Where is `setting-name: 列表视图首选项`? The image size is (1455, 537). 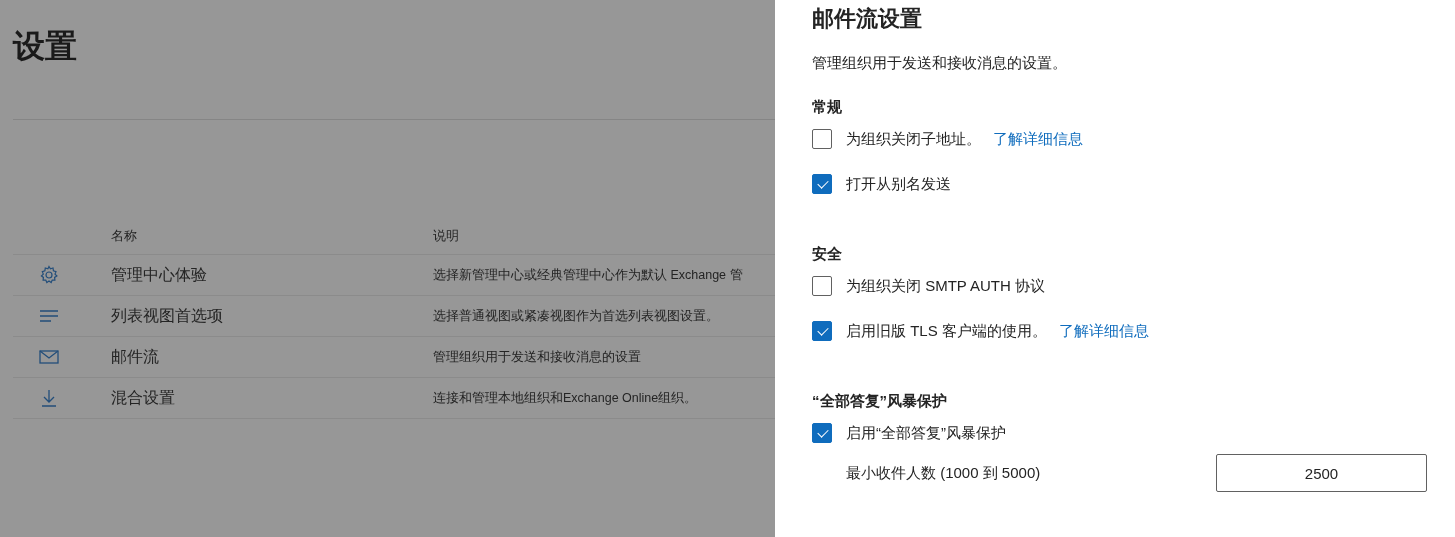
setting-name: 列表视图首选项 is located at coordinates (272, 316).